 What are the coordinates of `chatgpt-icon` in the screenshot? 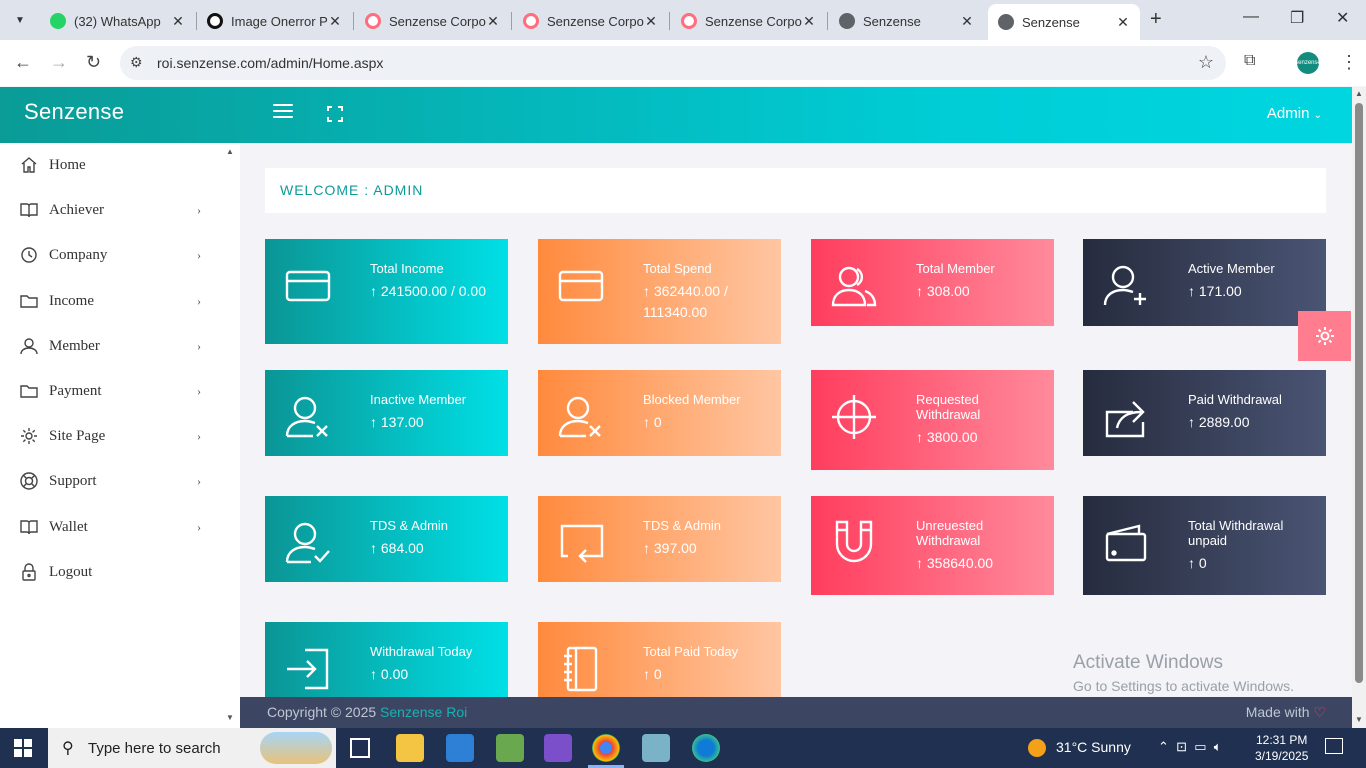 It's located at (215, 21).